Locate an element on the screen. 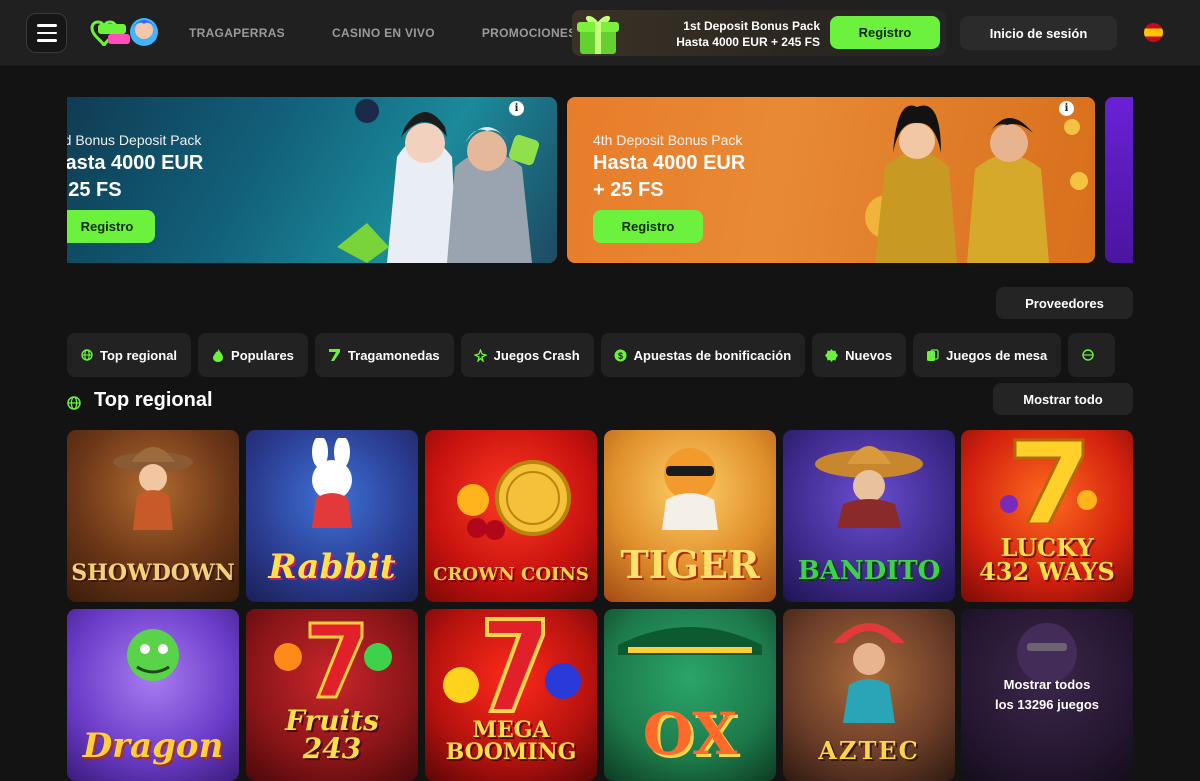  section-title: Top regional is located at coordinates (140, 400).